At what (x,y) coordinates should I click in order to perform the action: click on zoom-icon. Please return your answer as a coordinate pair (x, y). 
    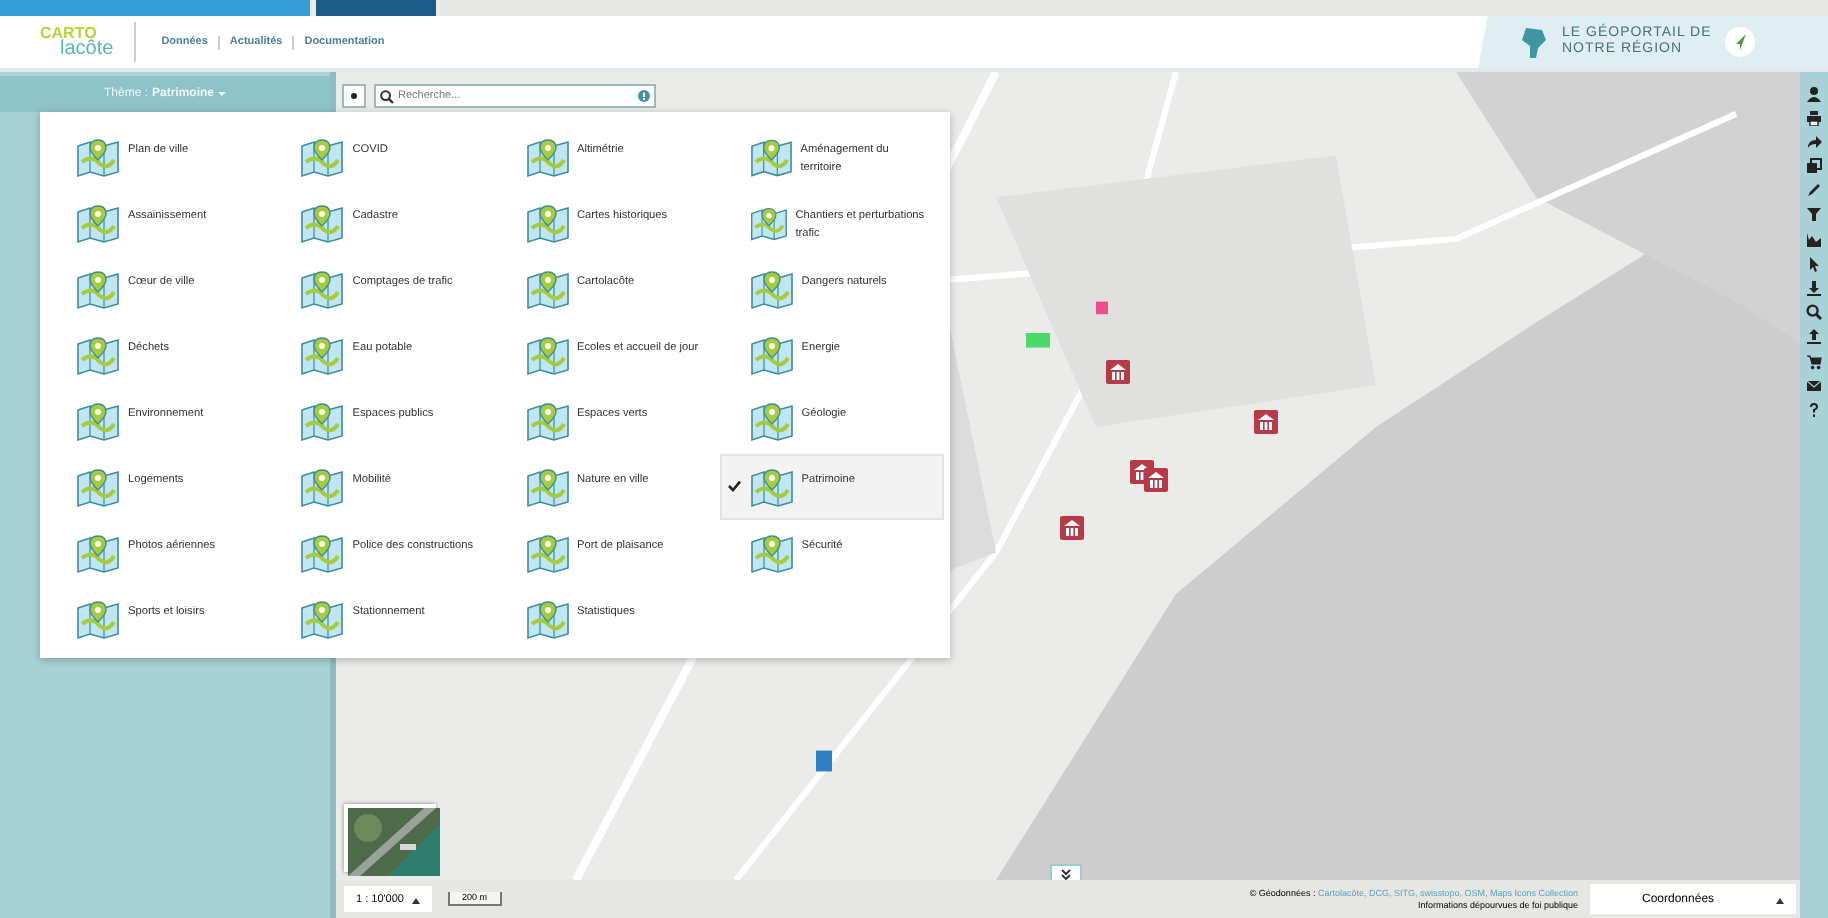
    Looking at the image, I should click on (1814, 312).